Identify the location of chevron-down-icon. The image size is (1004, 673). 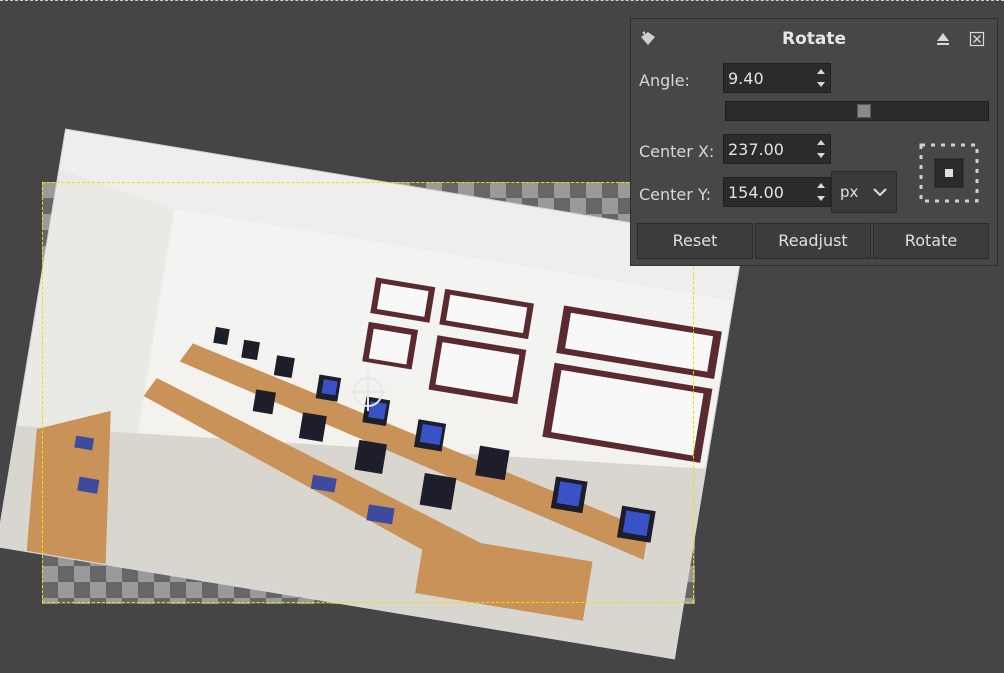
(880, 192).